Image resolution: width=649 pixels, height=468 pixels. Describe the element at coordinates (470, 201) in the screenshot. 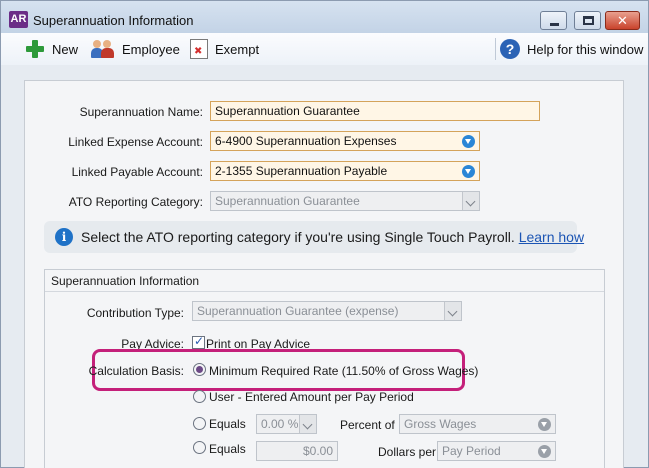

I see `ato-category-chevron-icon` at that location.